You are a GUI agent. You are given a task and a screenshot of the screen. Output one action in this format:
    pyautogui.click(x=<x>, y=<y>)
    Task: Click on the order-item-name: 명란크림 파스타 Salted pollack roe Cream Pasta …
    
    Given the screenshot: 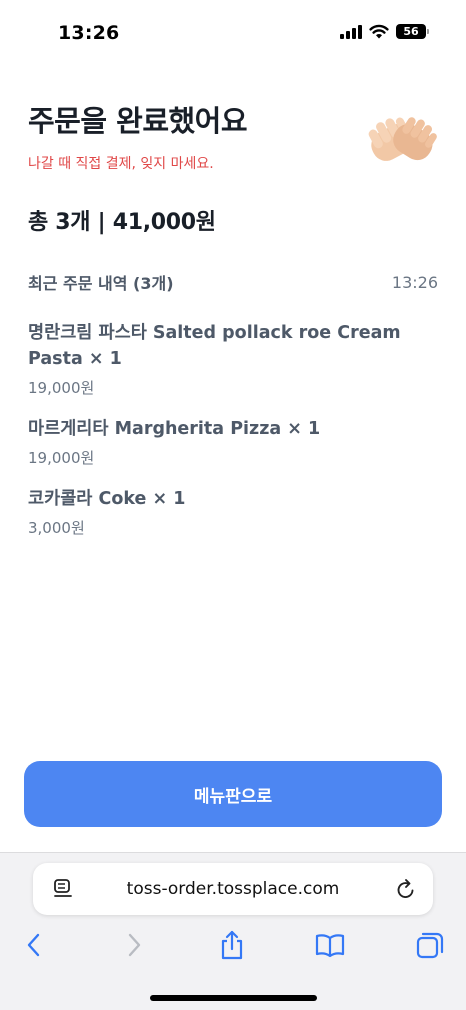 What is the action you would take?
    pyautogui.click(x=214, y=346)
    